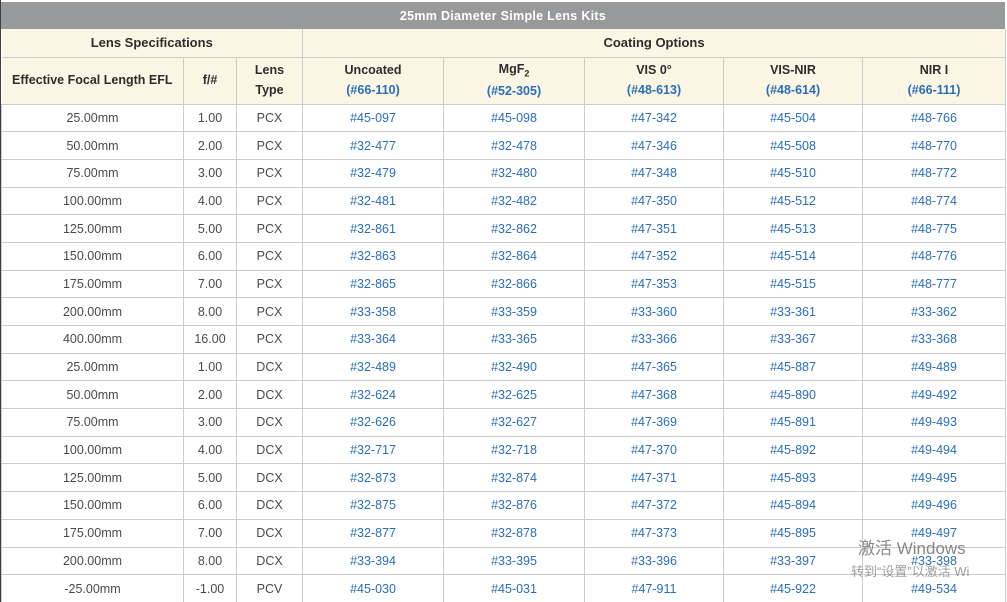  I want to click on part-number-link: #47-350, so click(654, 201).